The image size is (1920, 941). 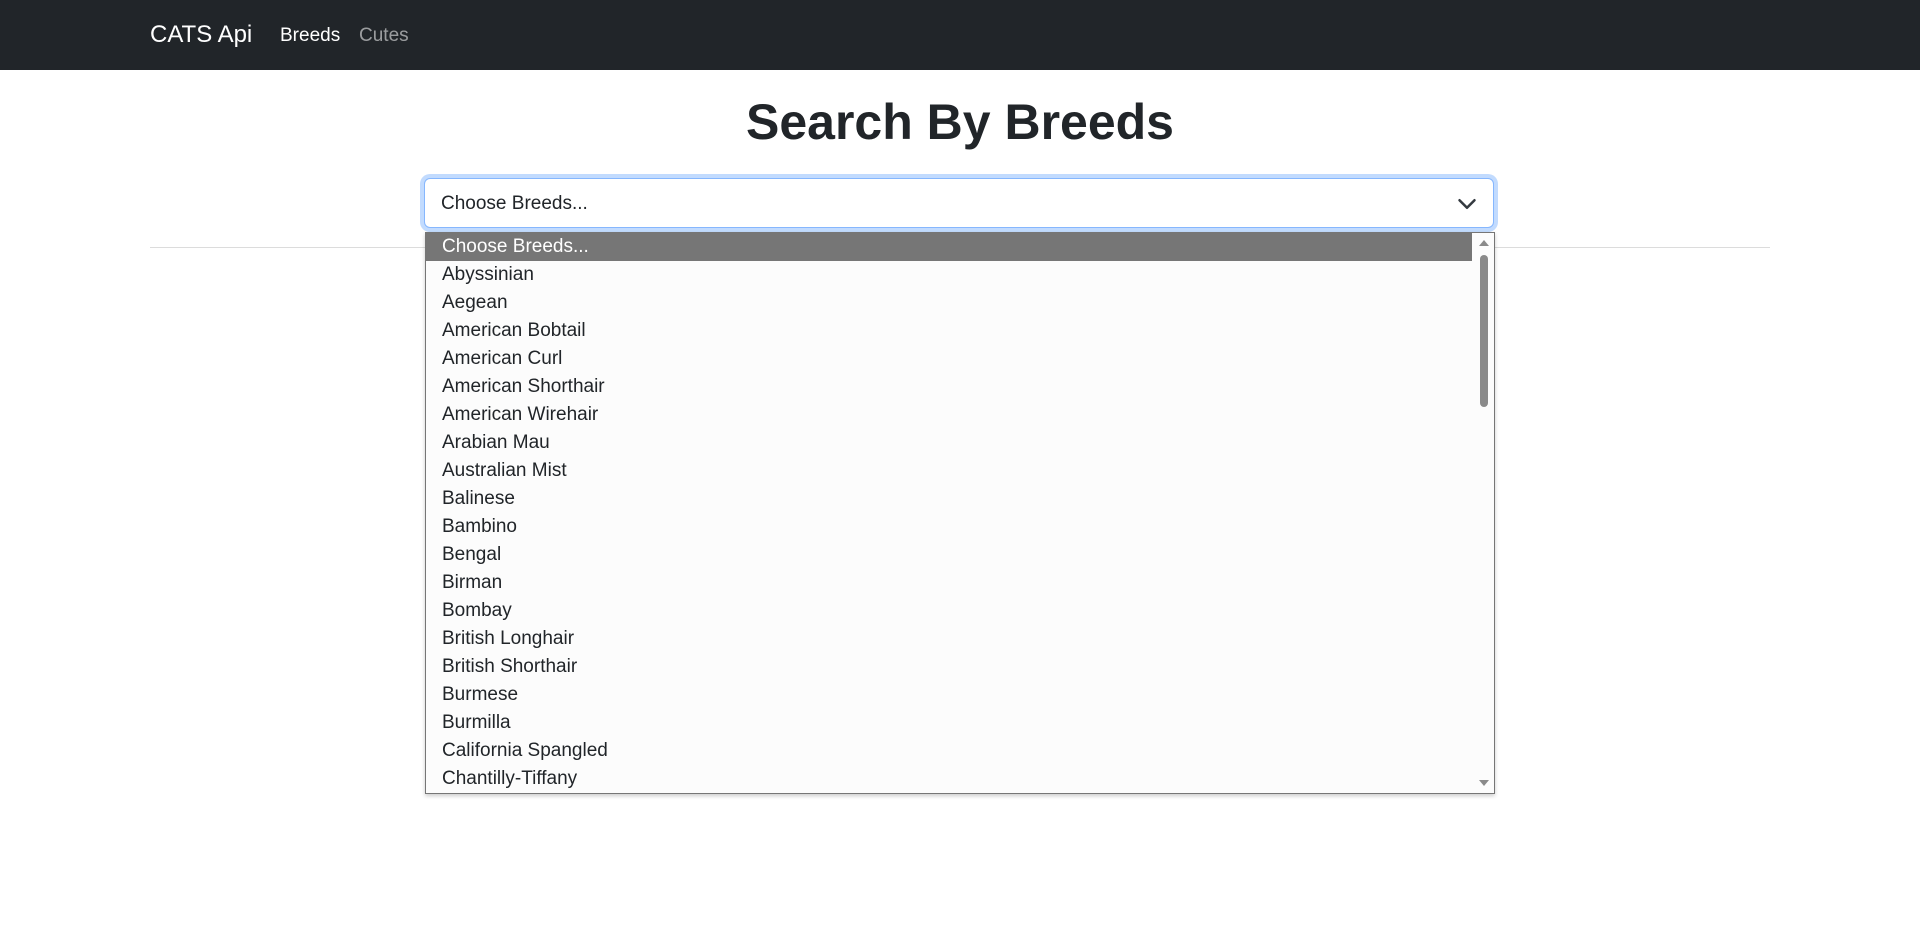 I want to click on dropdown-option: American Curl, so click(x=949, y=359).